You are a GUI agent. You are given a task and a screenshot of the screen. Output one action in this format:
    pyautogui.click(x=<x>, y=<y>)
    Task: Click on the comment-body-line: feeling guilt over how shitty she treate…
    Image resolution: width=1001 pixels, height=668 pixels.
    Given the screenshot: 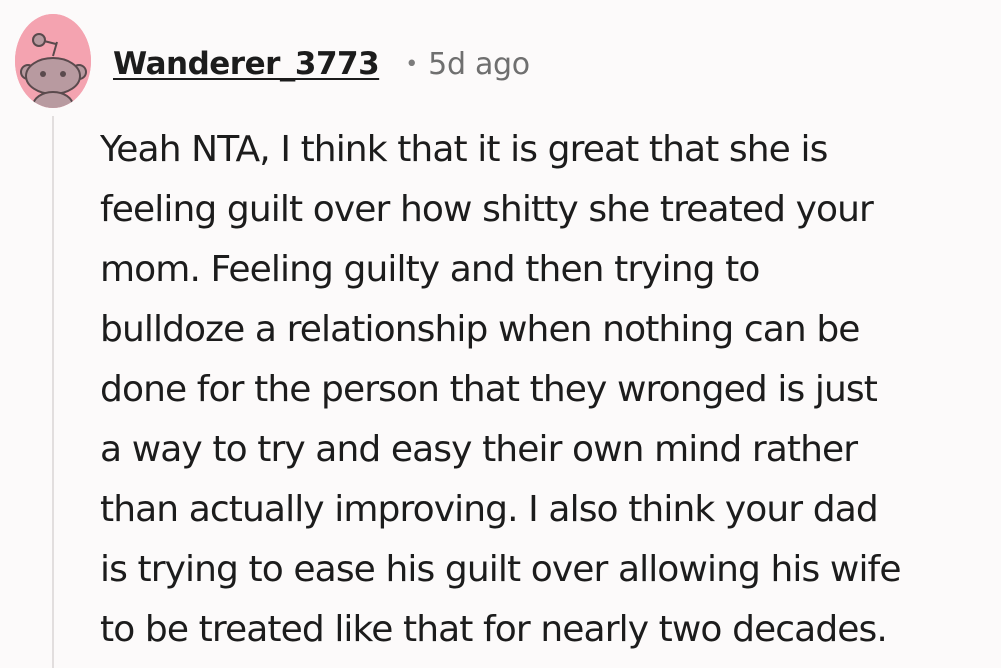 What is the action you would take?
    pyautogui.click(x=487, y=209)
    